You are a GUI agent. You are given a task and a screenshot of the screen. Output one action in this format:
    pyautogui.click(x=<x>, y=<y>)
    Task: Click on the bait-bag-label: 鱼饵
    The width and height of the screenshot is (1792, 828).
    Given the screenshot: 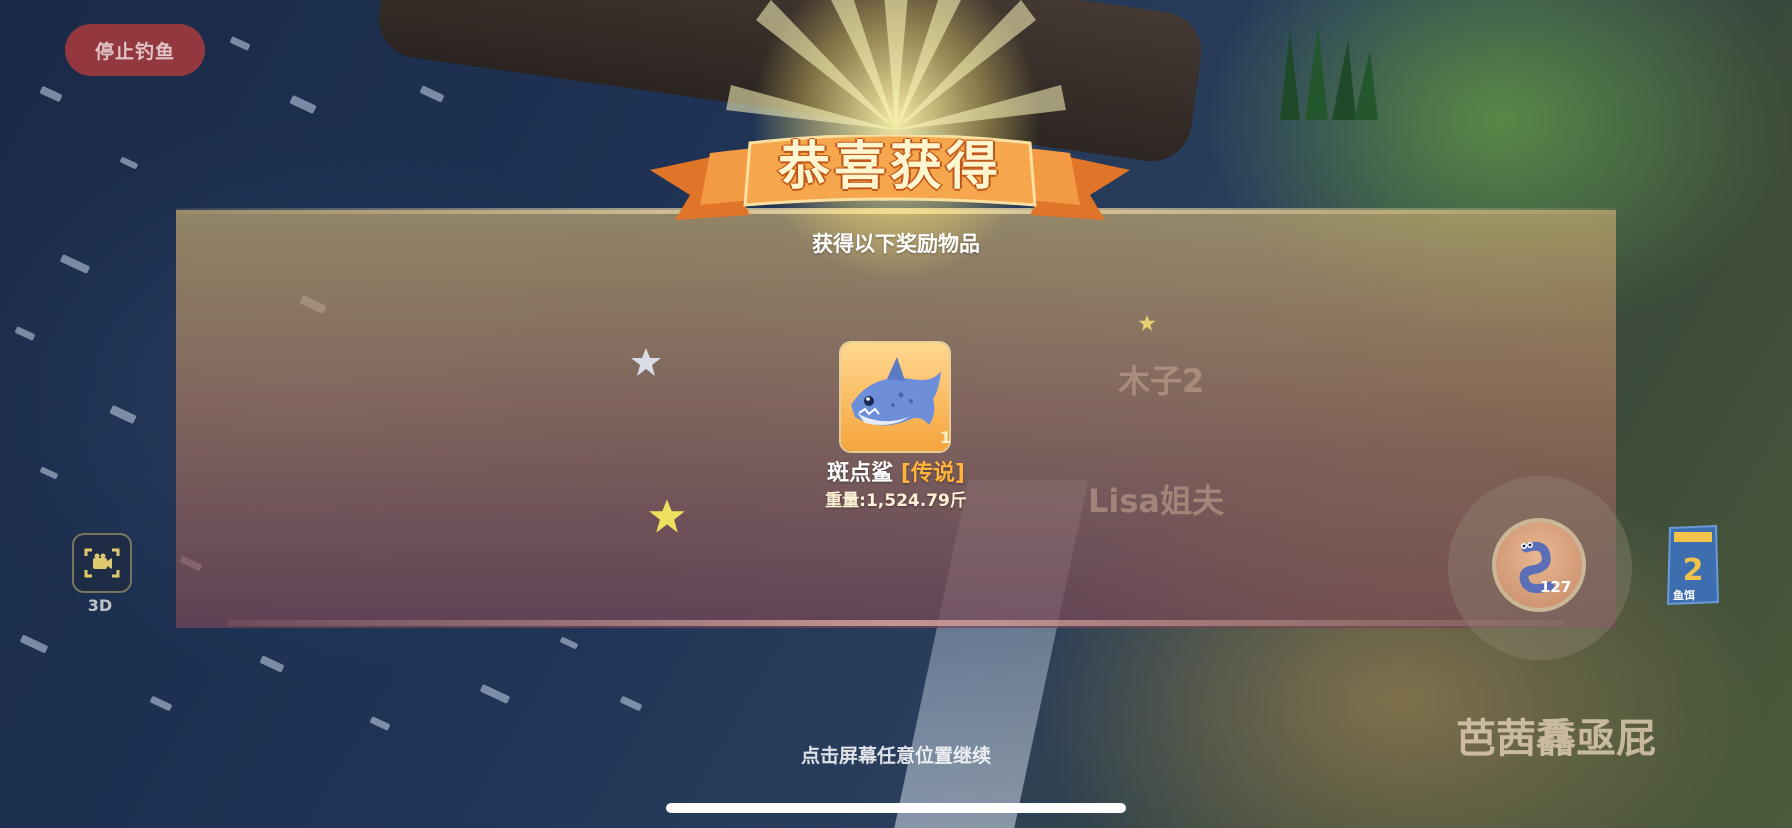 What is the action you would take?
    pyautogui.click(x=1684, y=595)
    